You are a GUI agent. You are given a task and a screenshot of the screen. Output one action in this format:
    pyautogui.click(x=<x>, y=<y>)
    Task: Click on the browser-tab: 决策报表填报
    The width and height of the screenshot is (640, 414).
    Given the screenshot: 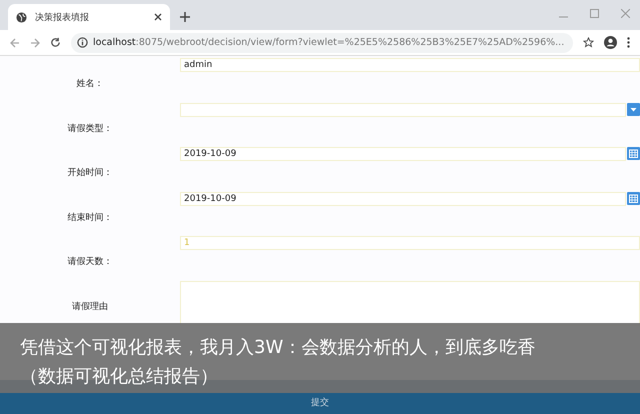 What is the action you would take?
    pyautogui.click(x=89, y=17)
    